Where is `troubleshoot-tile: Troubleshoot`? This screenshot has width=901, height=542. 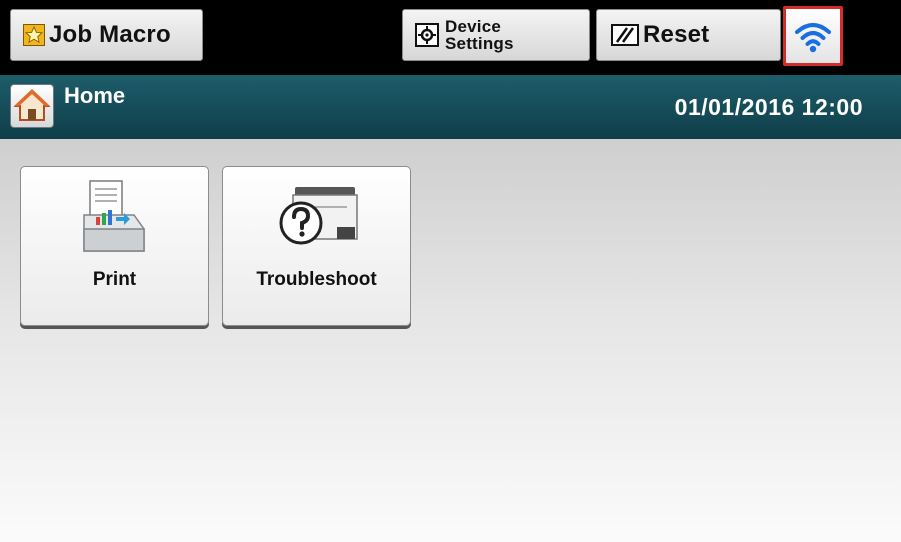
troubleshoot-tile: Troubleshoot is located at coordinates (316, 246).